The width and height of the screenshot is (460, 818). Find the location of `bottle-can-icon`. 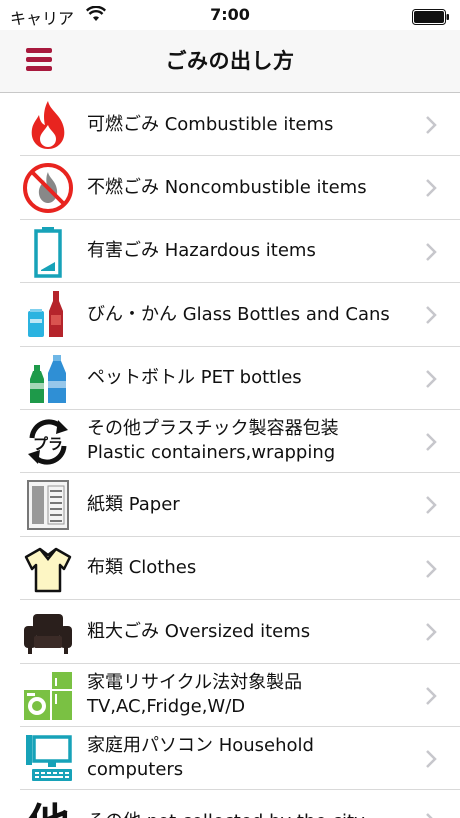

bottle-can-icon is located at coordinates (48, 315).